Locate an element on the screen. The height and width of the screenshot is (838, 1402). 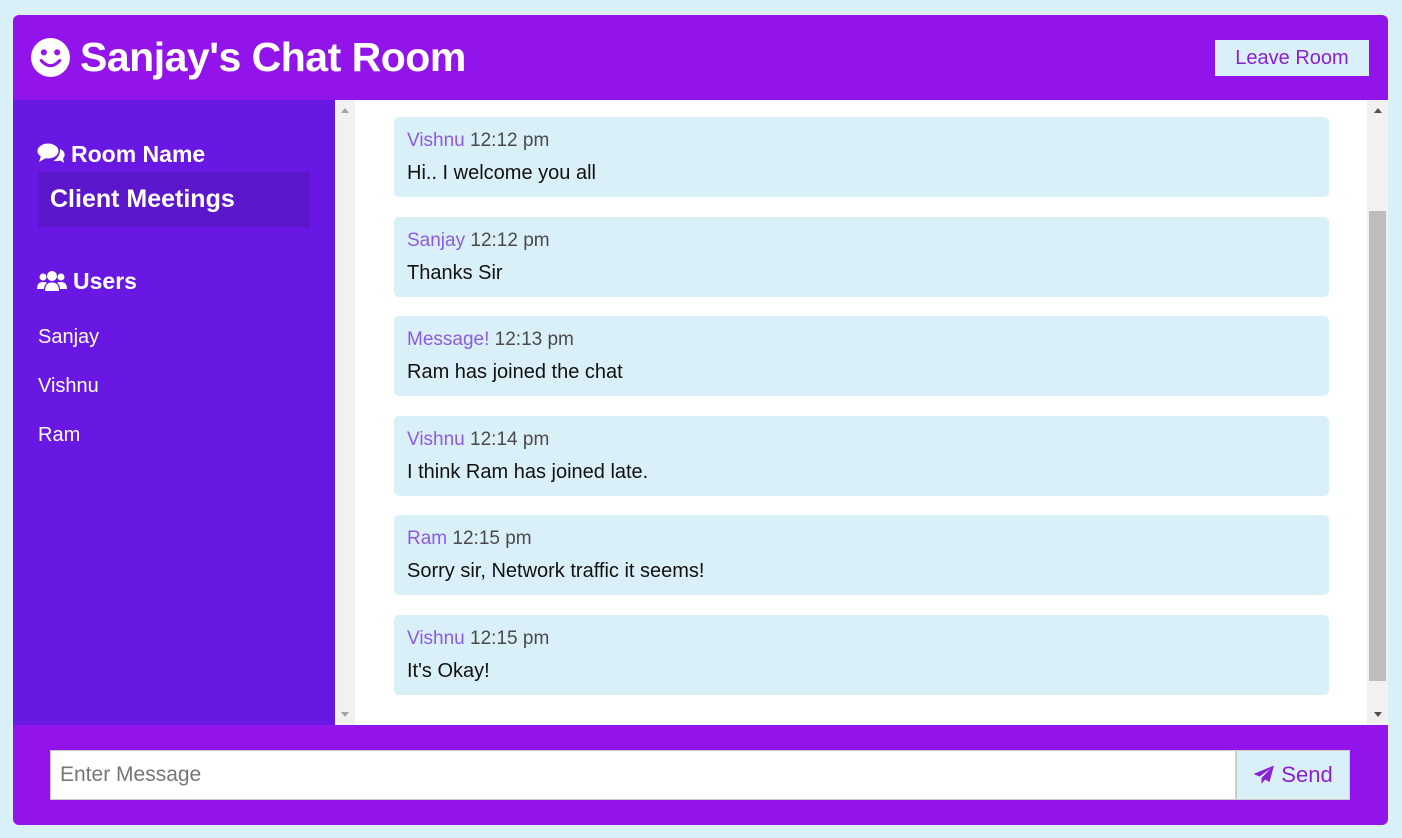
send-button-label: Send is located at coordinates (1307, 774).